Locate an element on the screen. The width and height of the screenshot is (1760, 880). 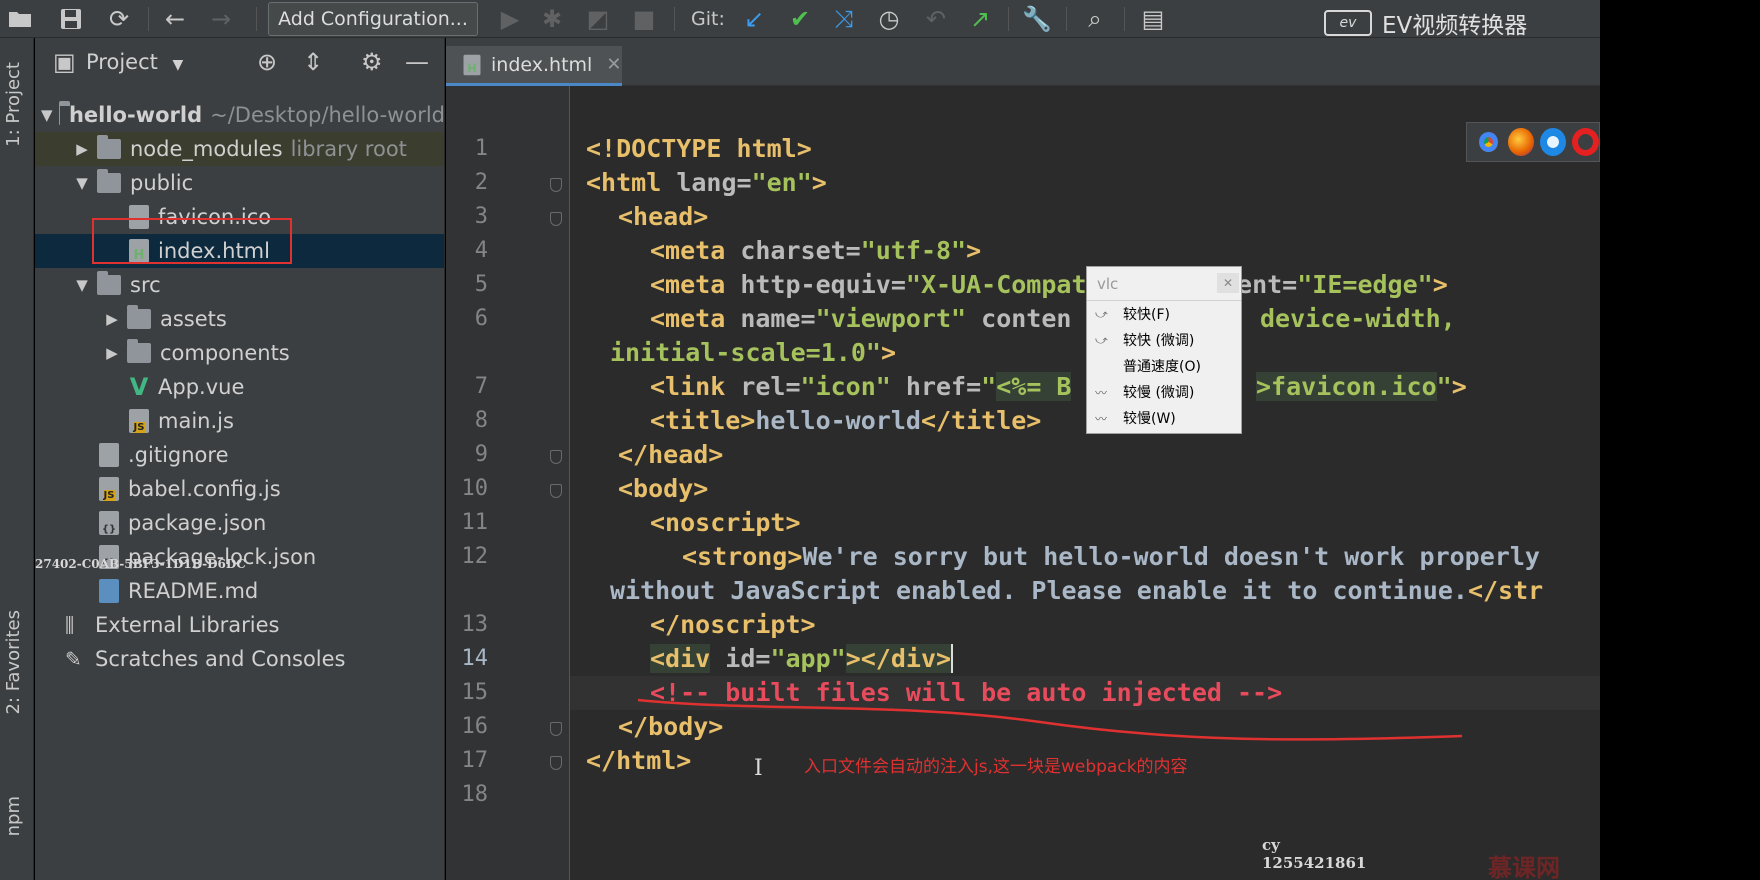
annotation-note: 入口文件会自动的注入js,这一块是webpack的内容 is located at coordinates (996, 767).